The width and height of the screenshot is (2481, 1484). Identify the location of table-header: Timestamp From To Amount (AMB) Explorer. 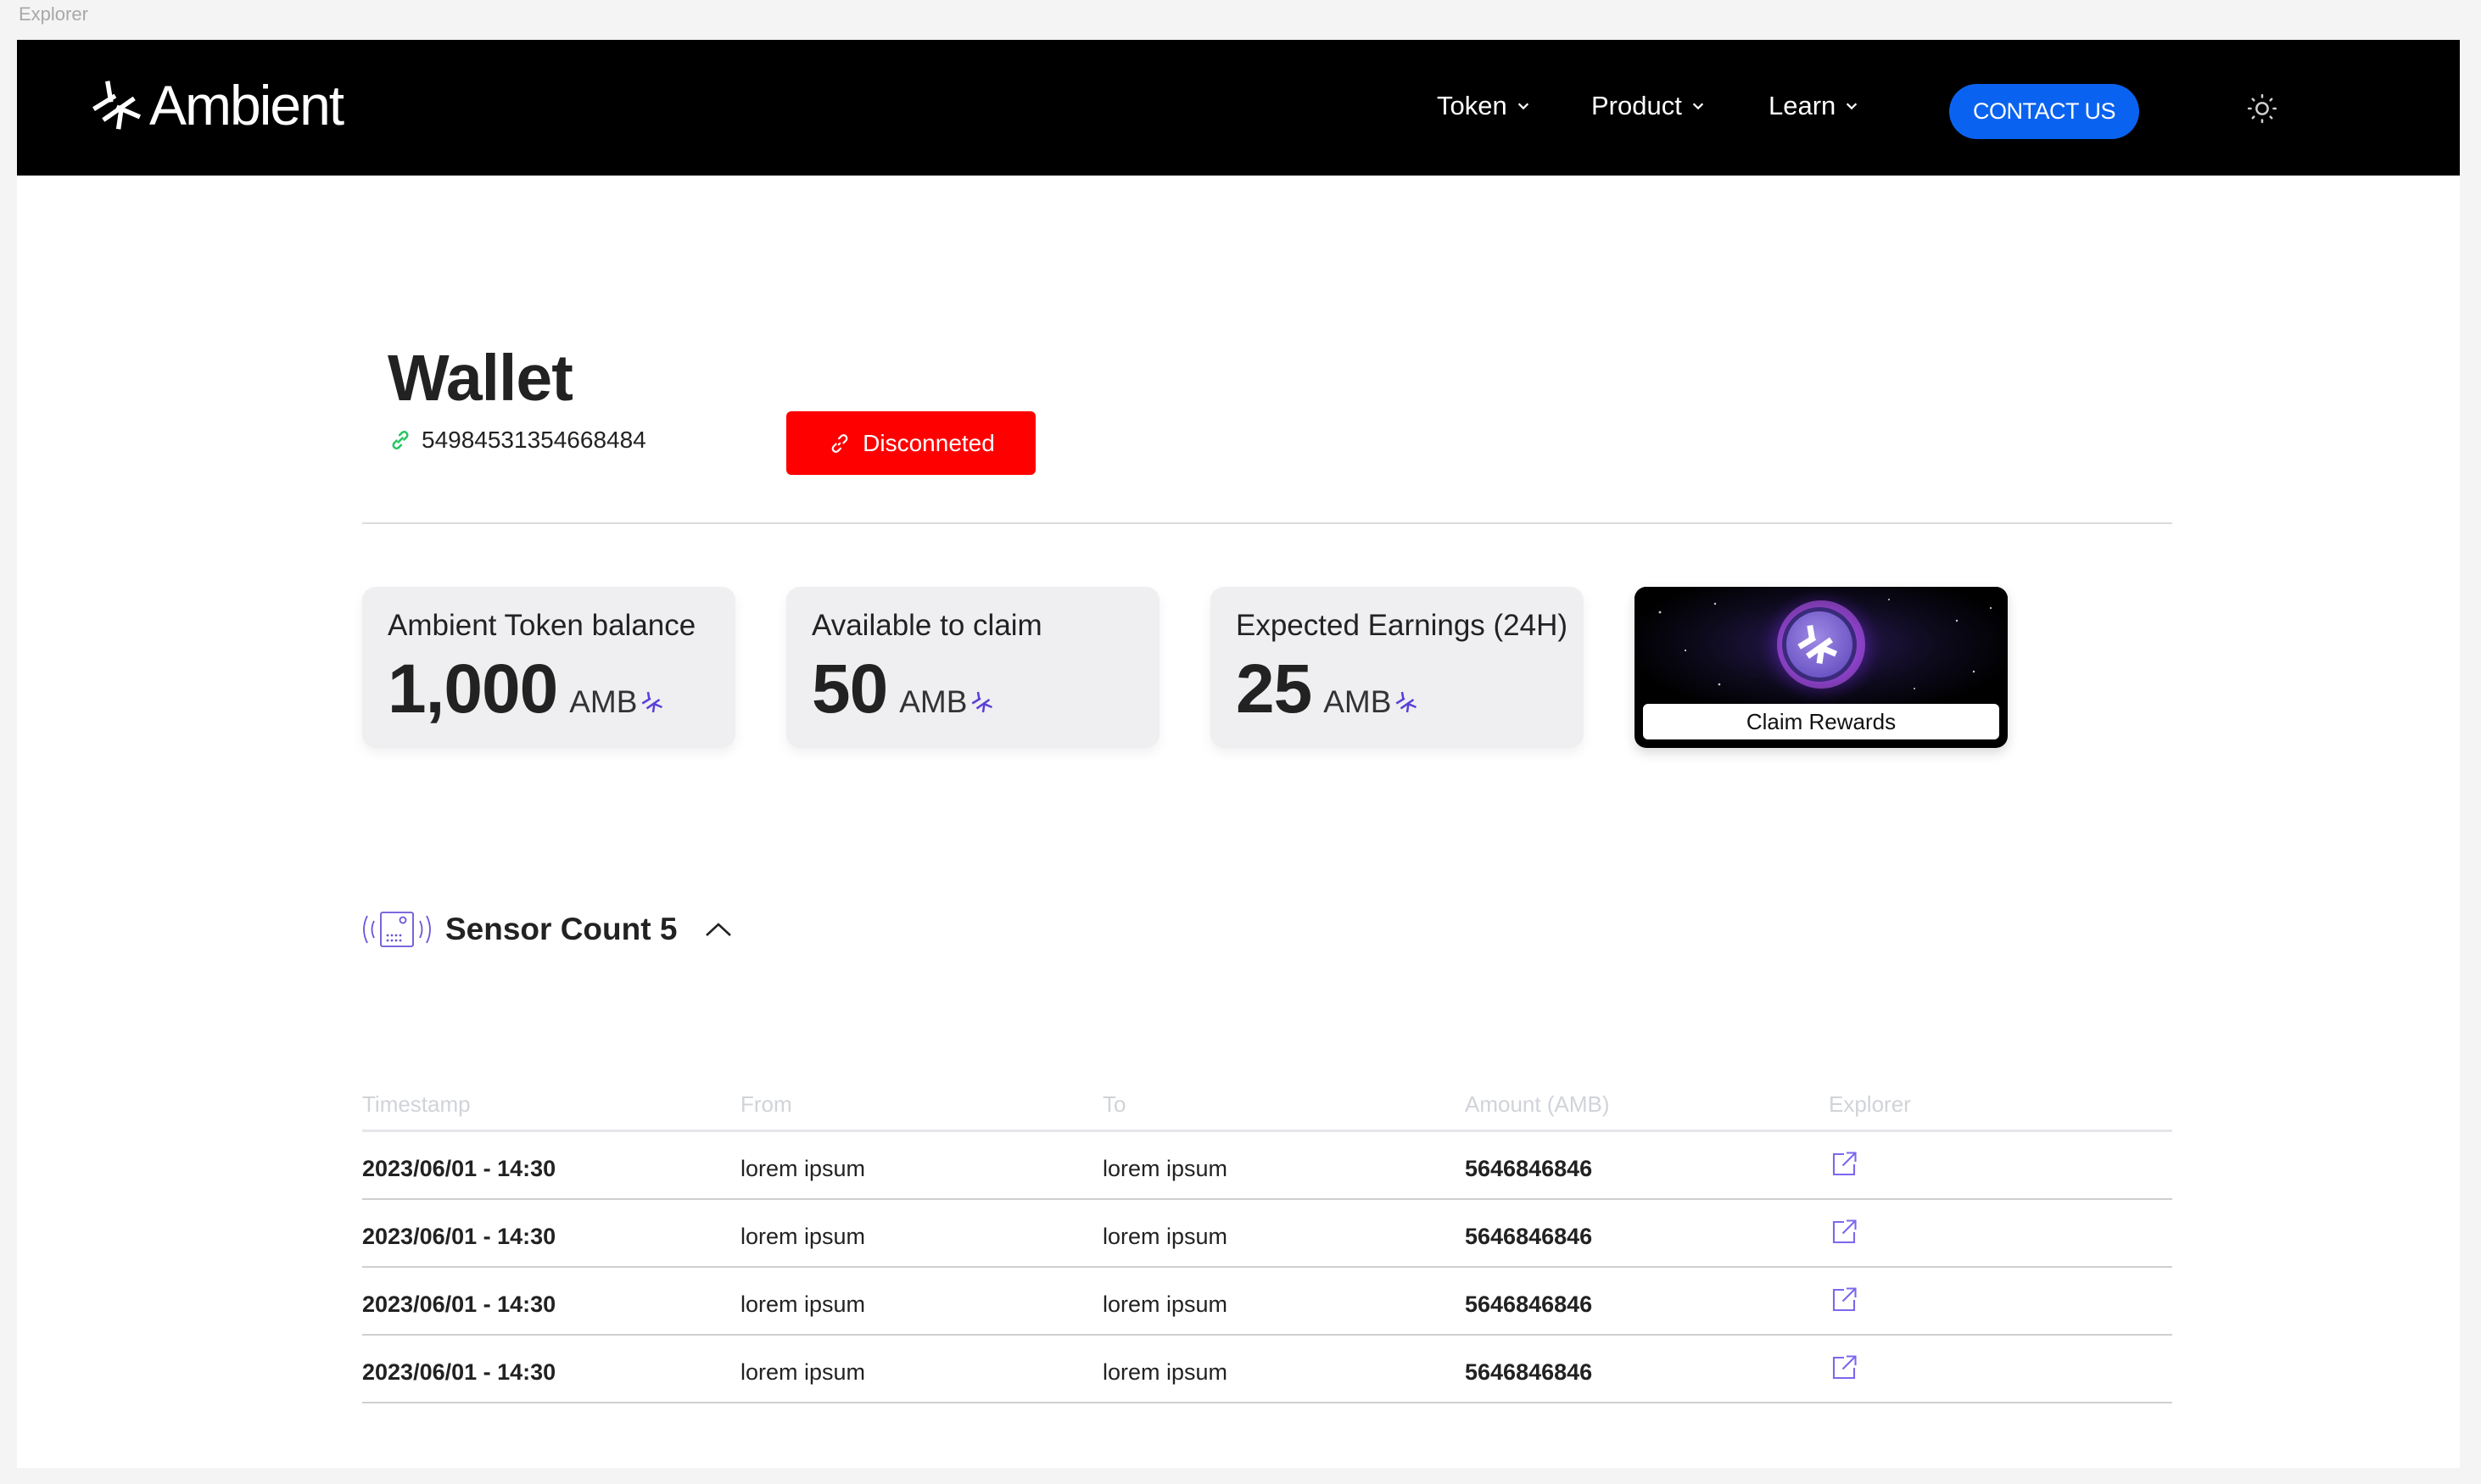
(1267, 1104).